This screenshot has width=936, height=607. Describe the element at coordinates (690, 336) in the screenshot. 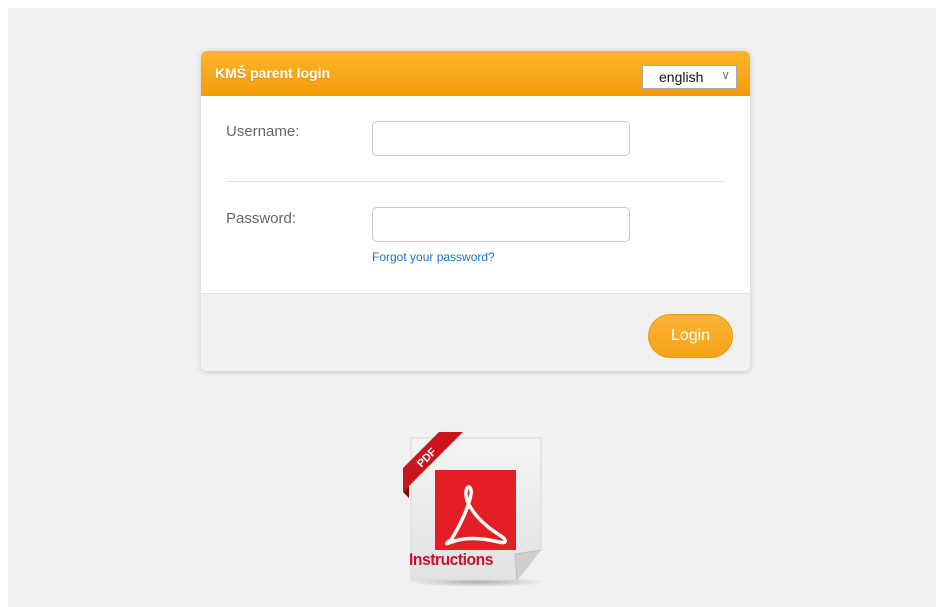

I see `login-button: Login` at that location.